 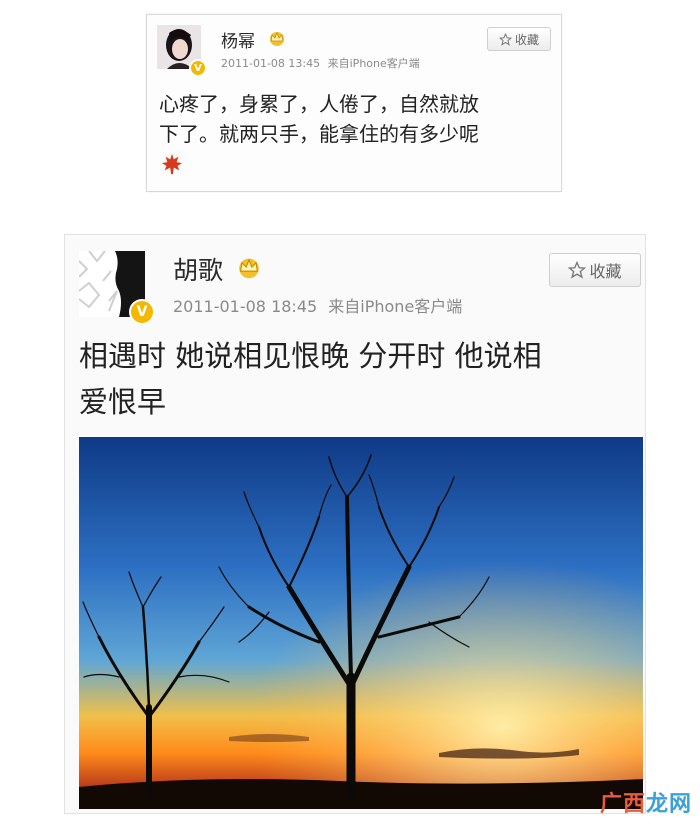 What do you see at coordinates (668, 804) in the screenshot?
I see `watermark-part2: 龙网` at bounding box center [668, 804].